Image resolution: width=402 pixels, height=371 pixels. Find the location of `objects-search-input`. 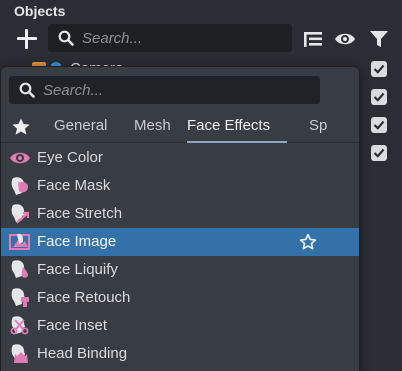

objects-search-input is located at coordinates (184, 38).